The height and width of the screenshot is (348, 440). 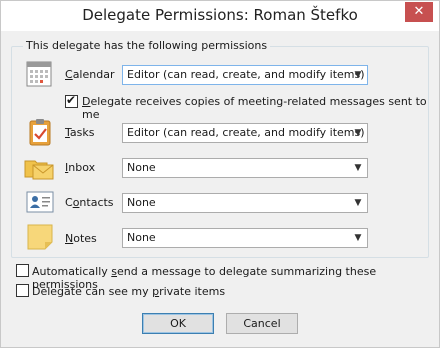 I want to click on inbox-permission-value: None, so click(x=141, y=167).